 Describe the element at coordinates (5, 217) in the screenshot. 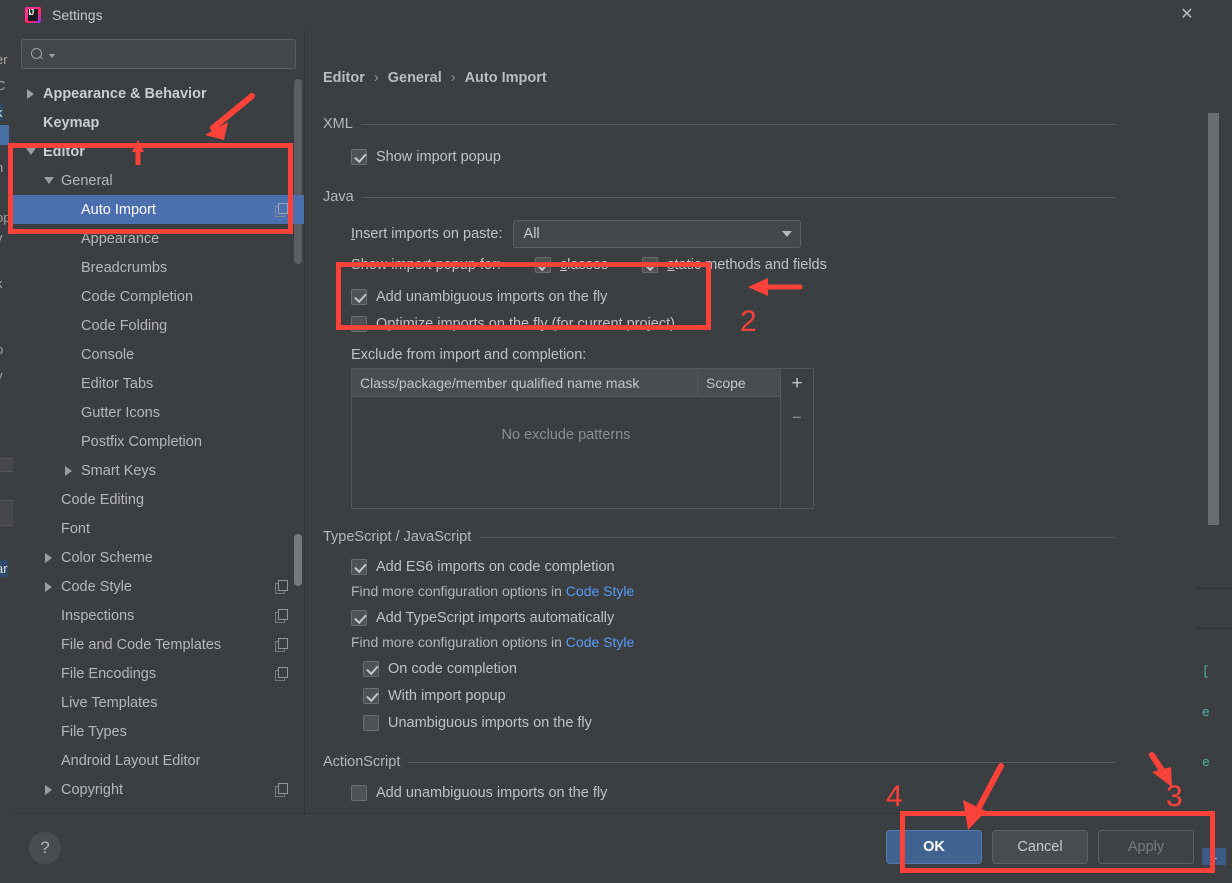

I see `ide-bg-text: op` at that location.